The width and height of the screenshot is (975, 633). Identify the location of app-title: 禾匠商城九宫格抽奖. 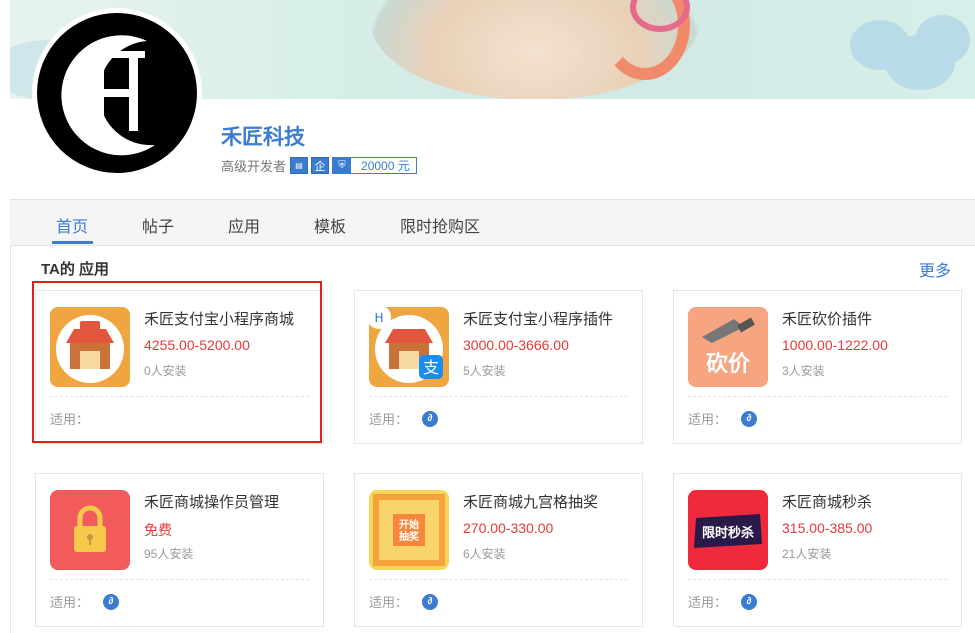
(530, 501).